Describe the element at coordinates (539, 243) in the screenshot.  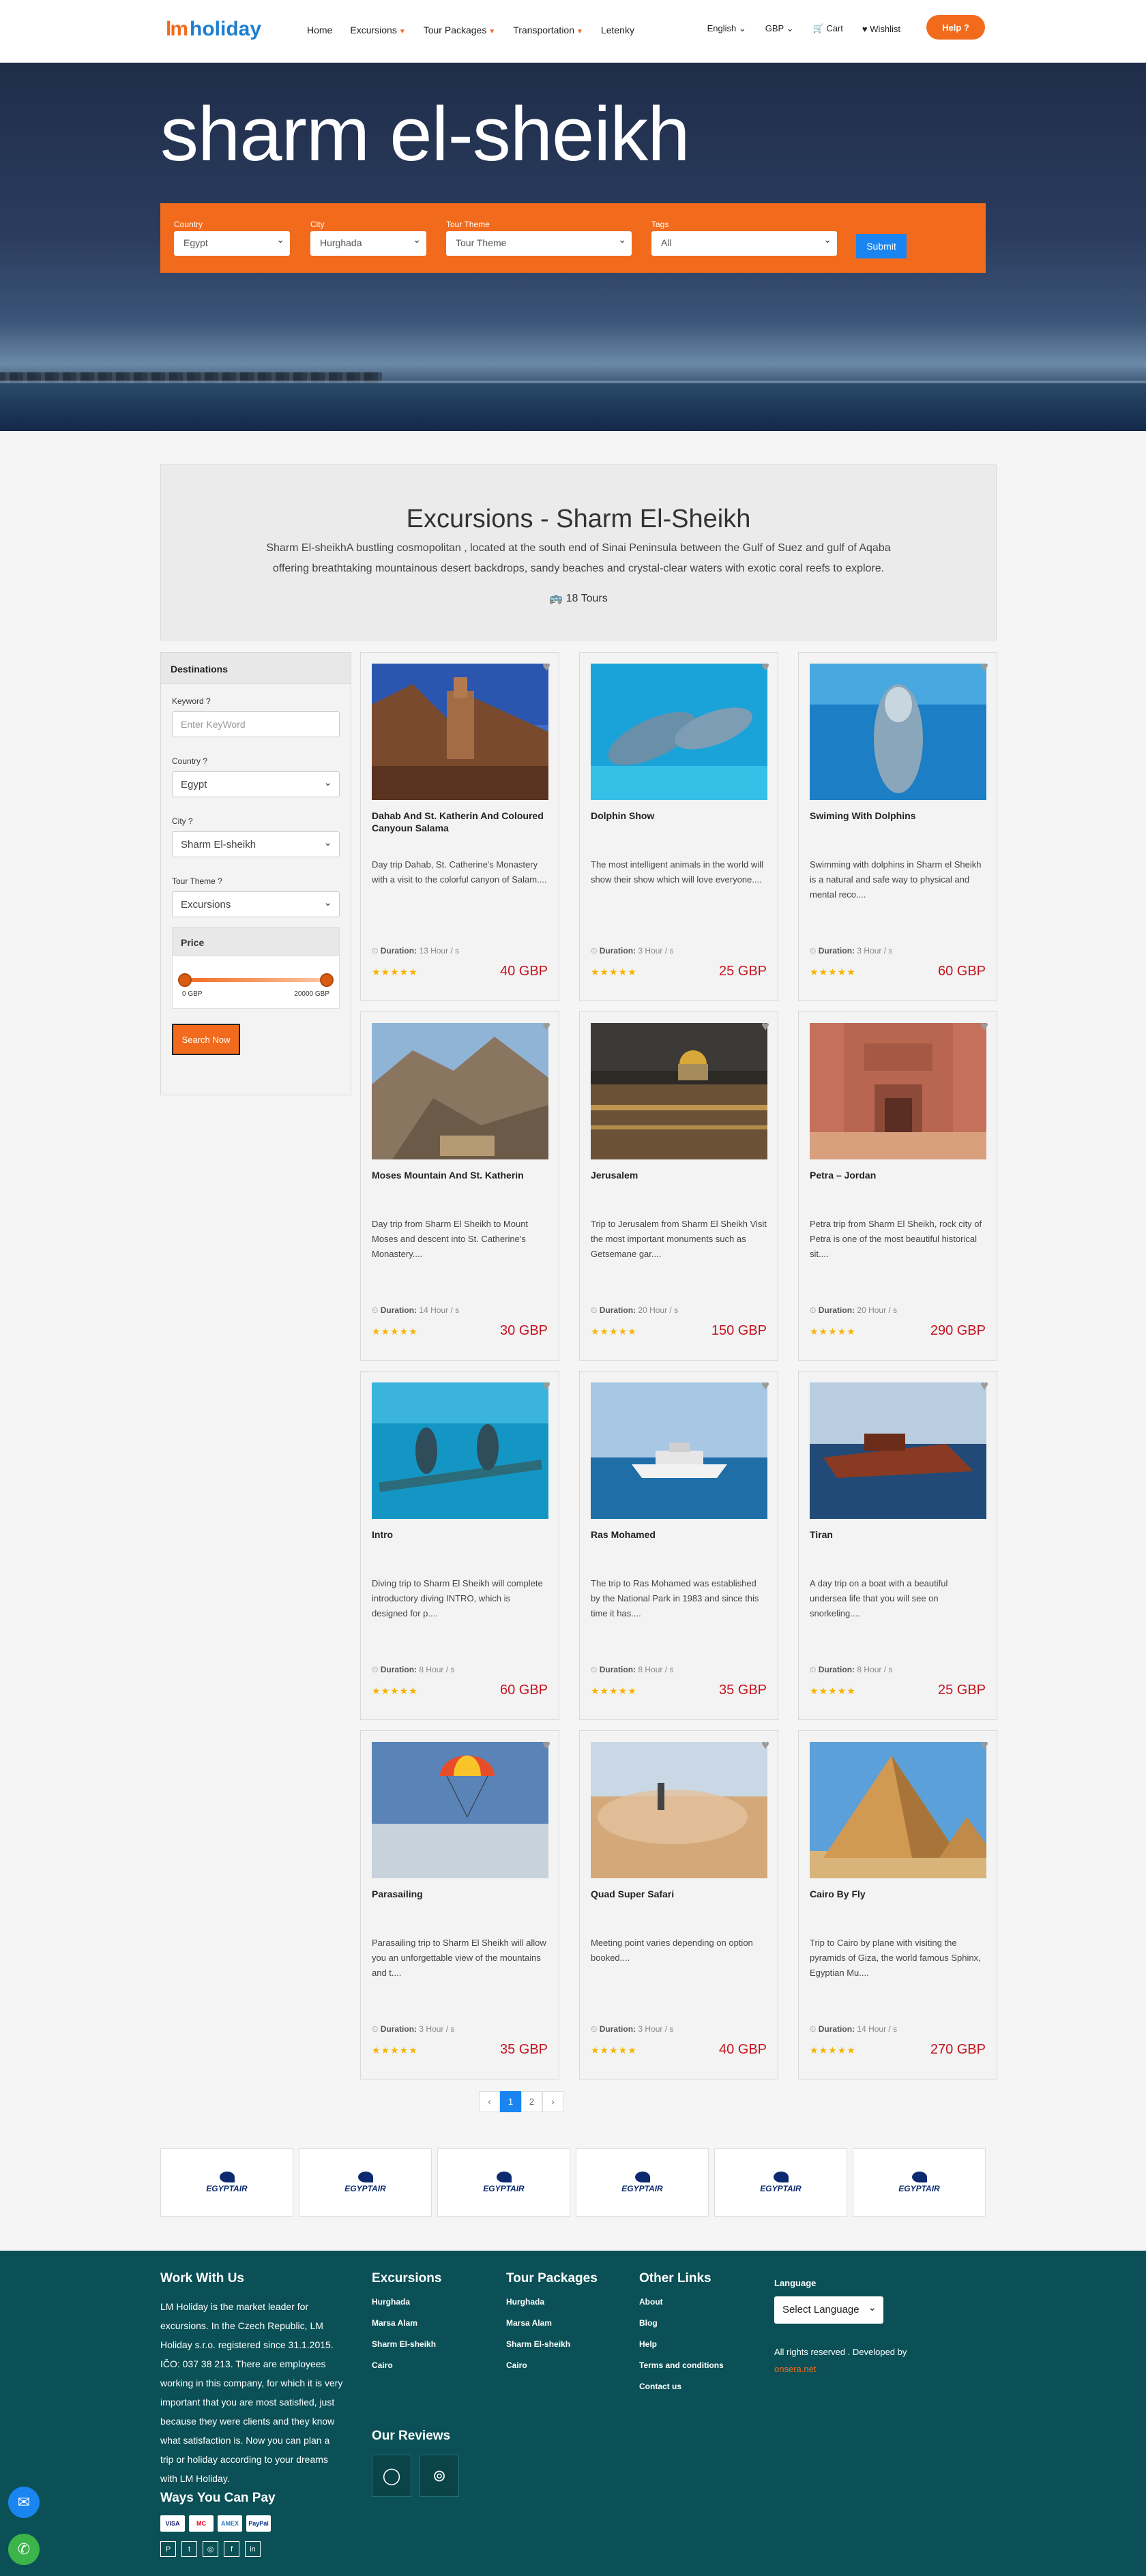
I see `theme-select: Tour Theme` at that location.